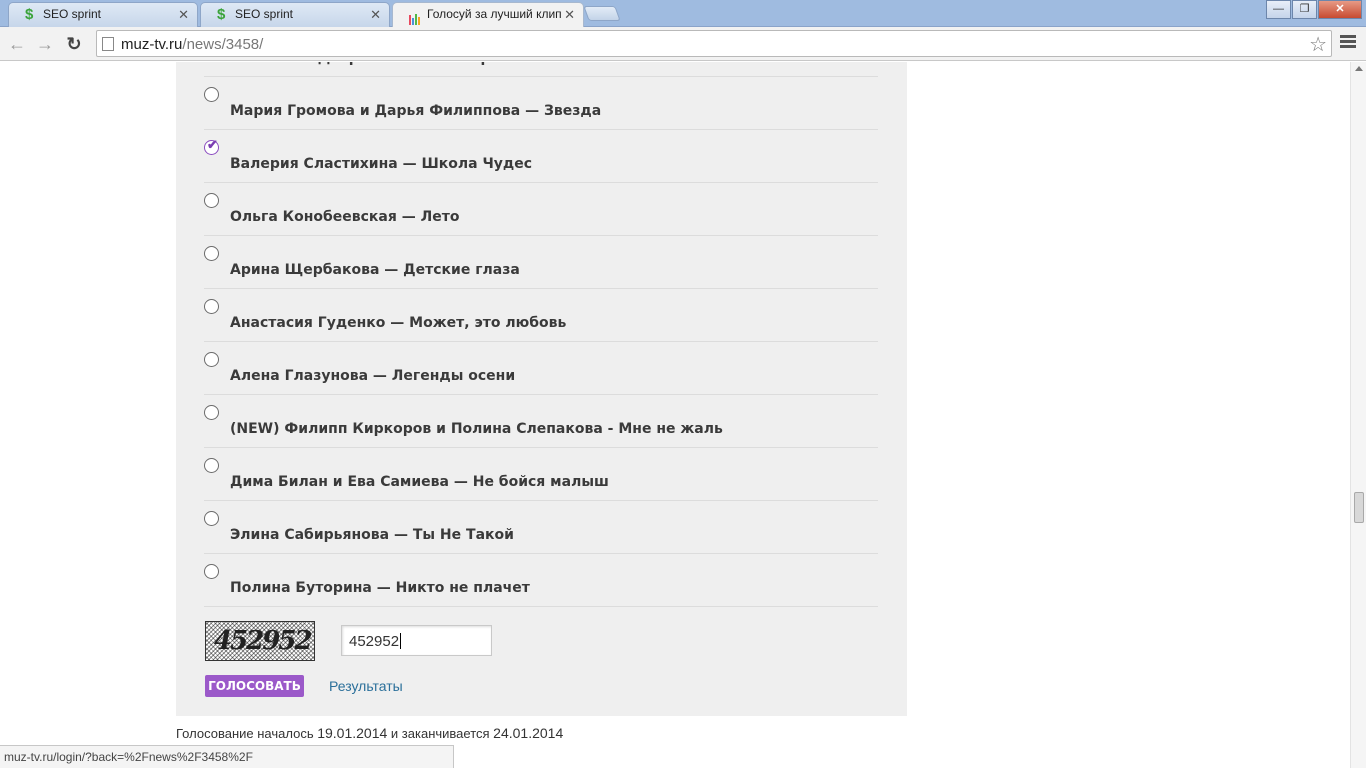 The width and height of the screenshot is (1366, 768). What do you see at coordinates (378, 64) in the screenshot?
I see `poll-option-label: Анастасия Дворянская — Так просто` at bounding box center [378, 64].